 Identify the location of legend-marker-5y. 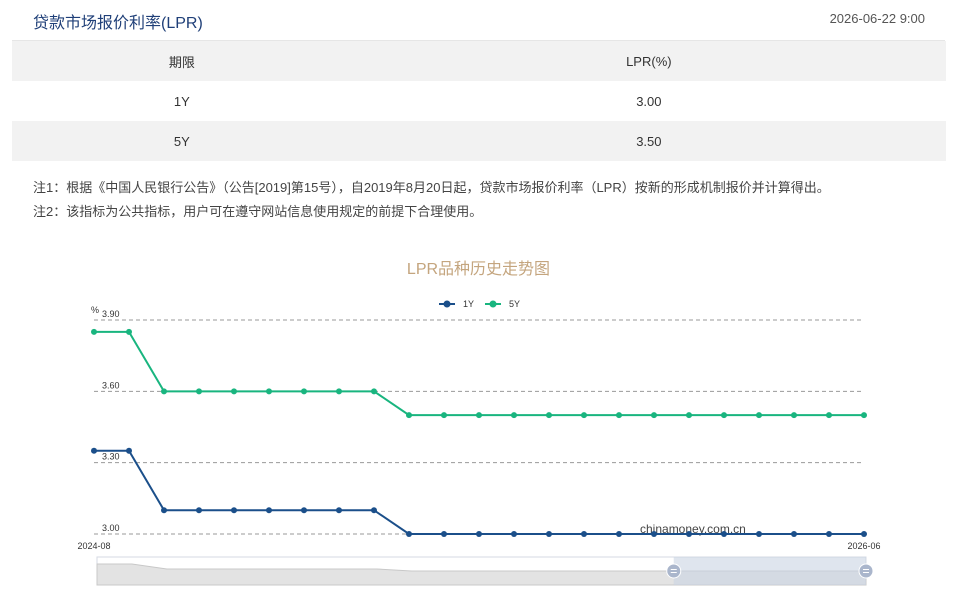
(493, 304).